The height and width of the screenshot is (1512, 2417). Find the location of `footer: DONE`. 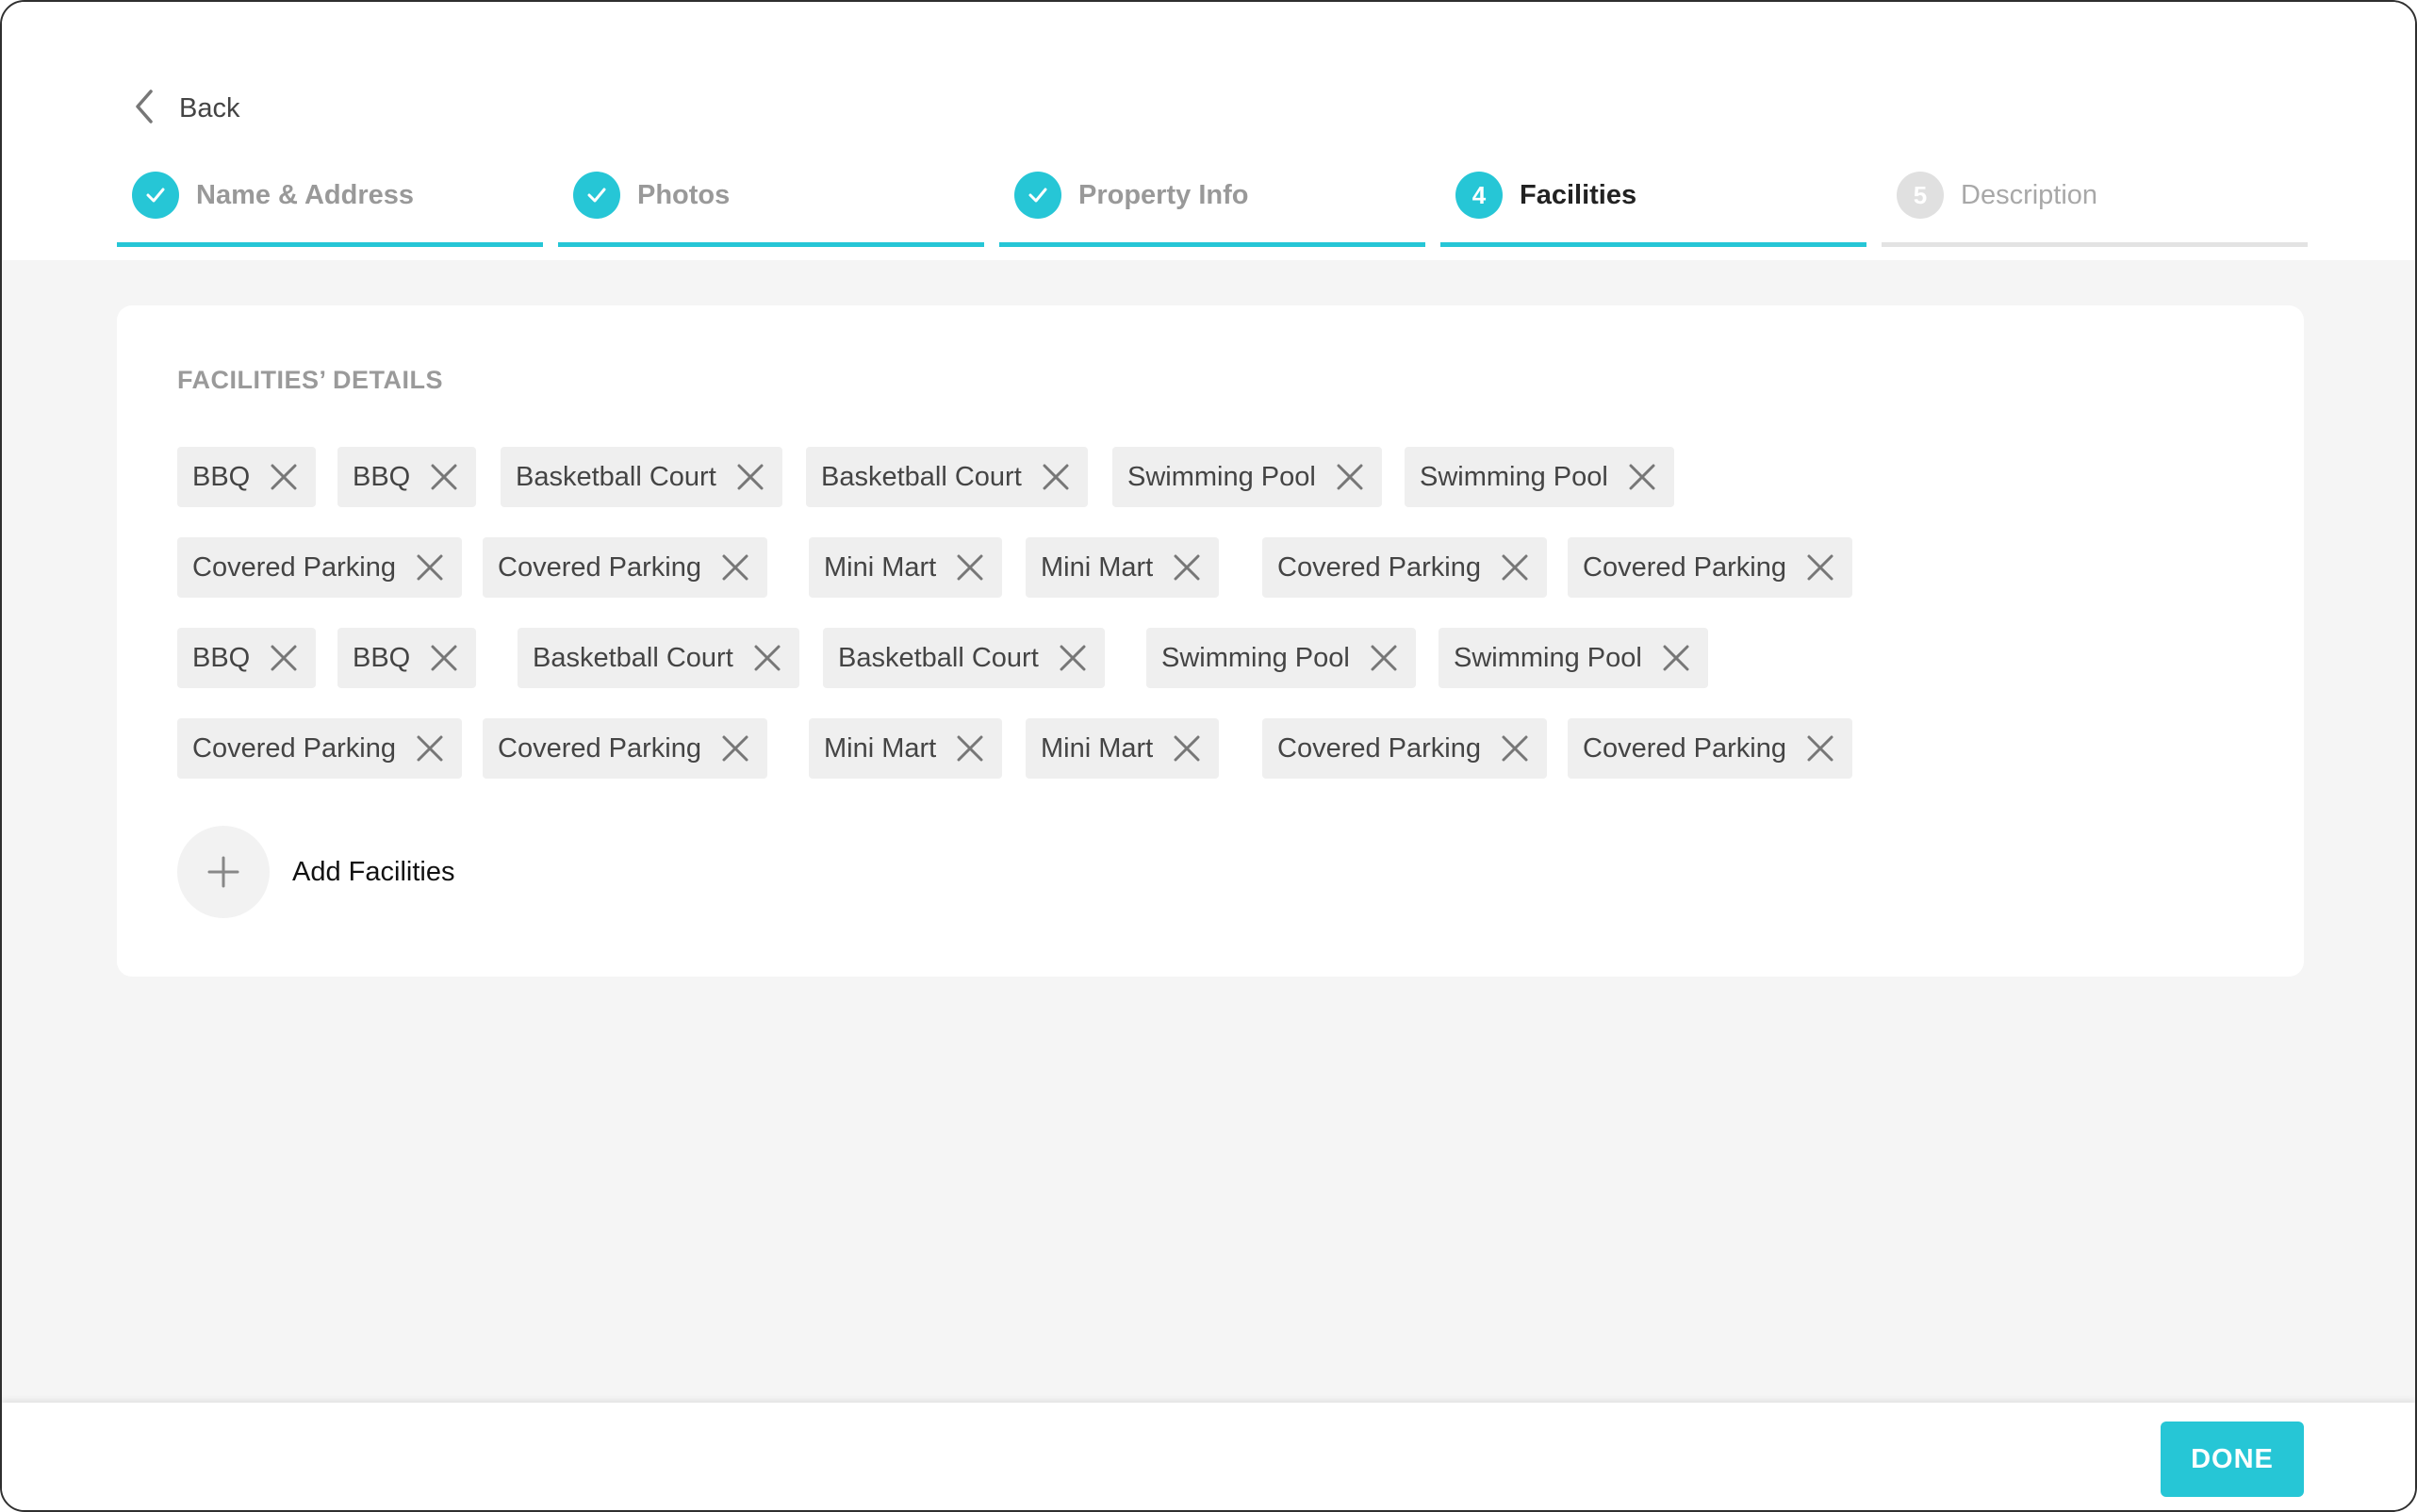

footer: DONE is located at coordinates (1208, 1456).